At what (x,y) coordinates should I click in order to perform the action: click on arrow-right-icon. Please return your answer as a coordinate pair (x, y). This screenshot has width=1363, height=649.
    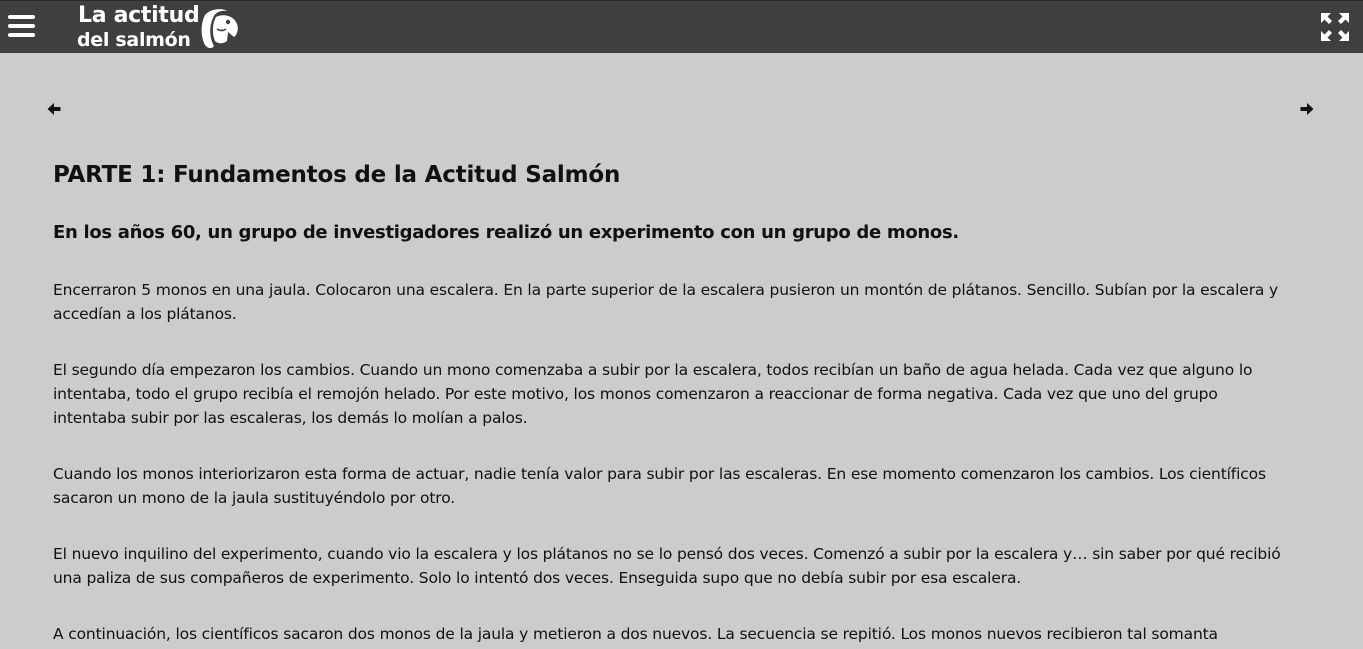
    Looking at the image, I should click on (1307, 109).